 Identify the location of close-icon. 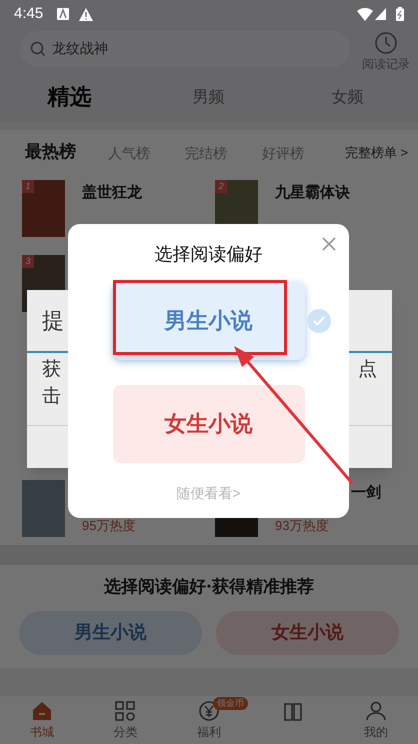
(329, 244).